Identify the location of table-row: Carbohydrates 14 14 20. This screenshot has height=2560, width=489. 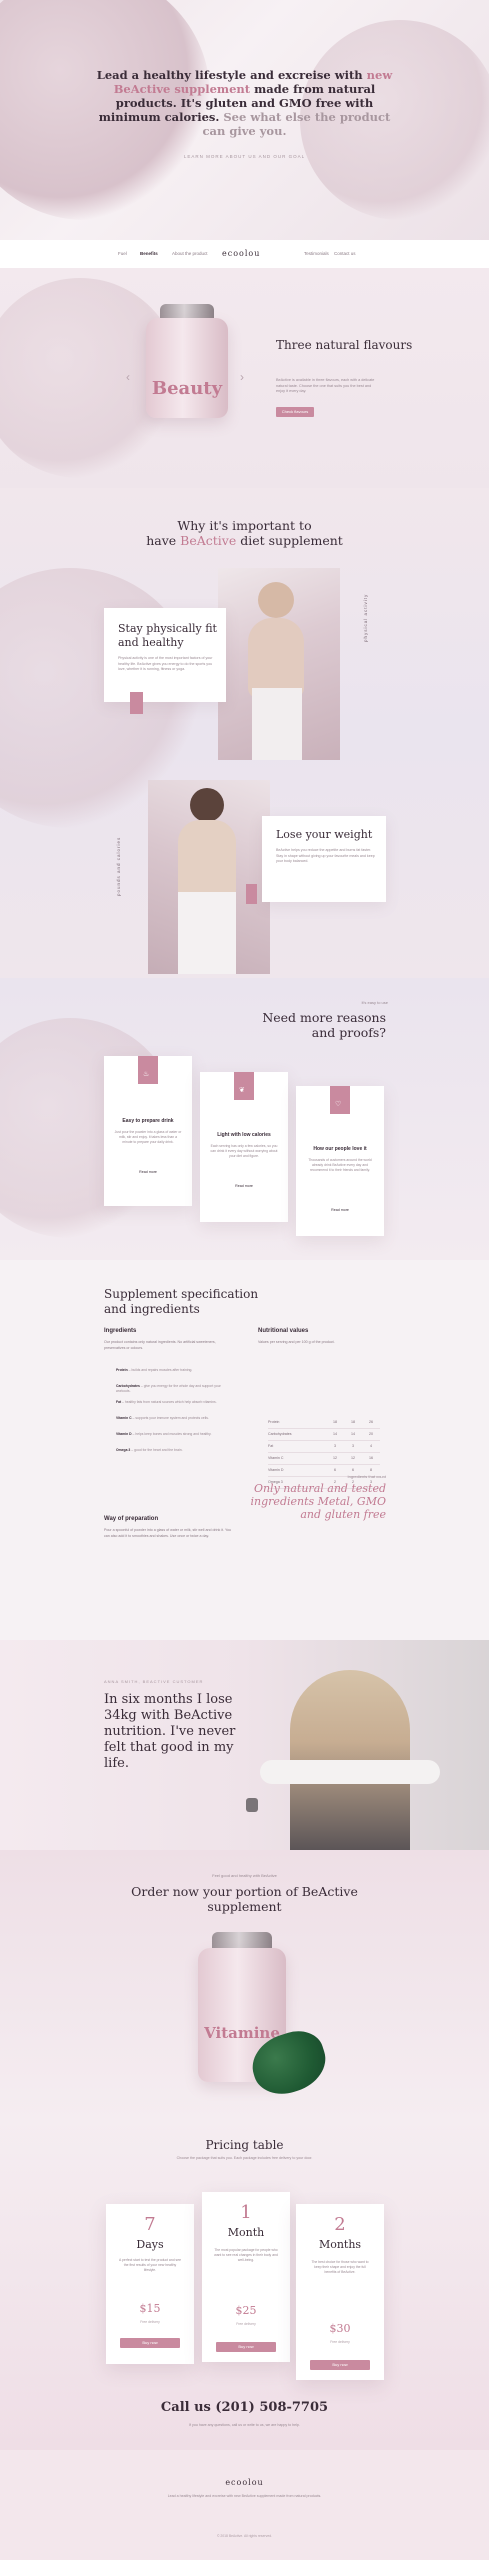
(324, 1434).